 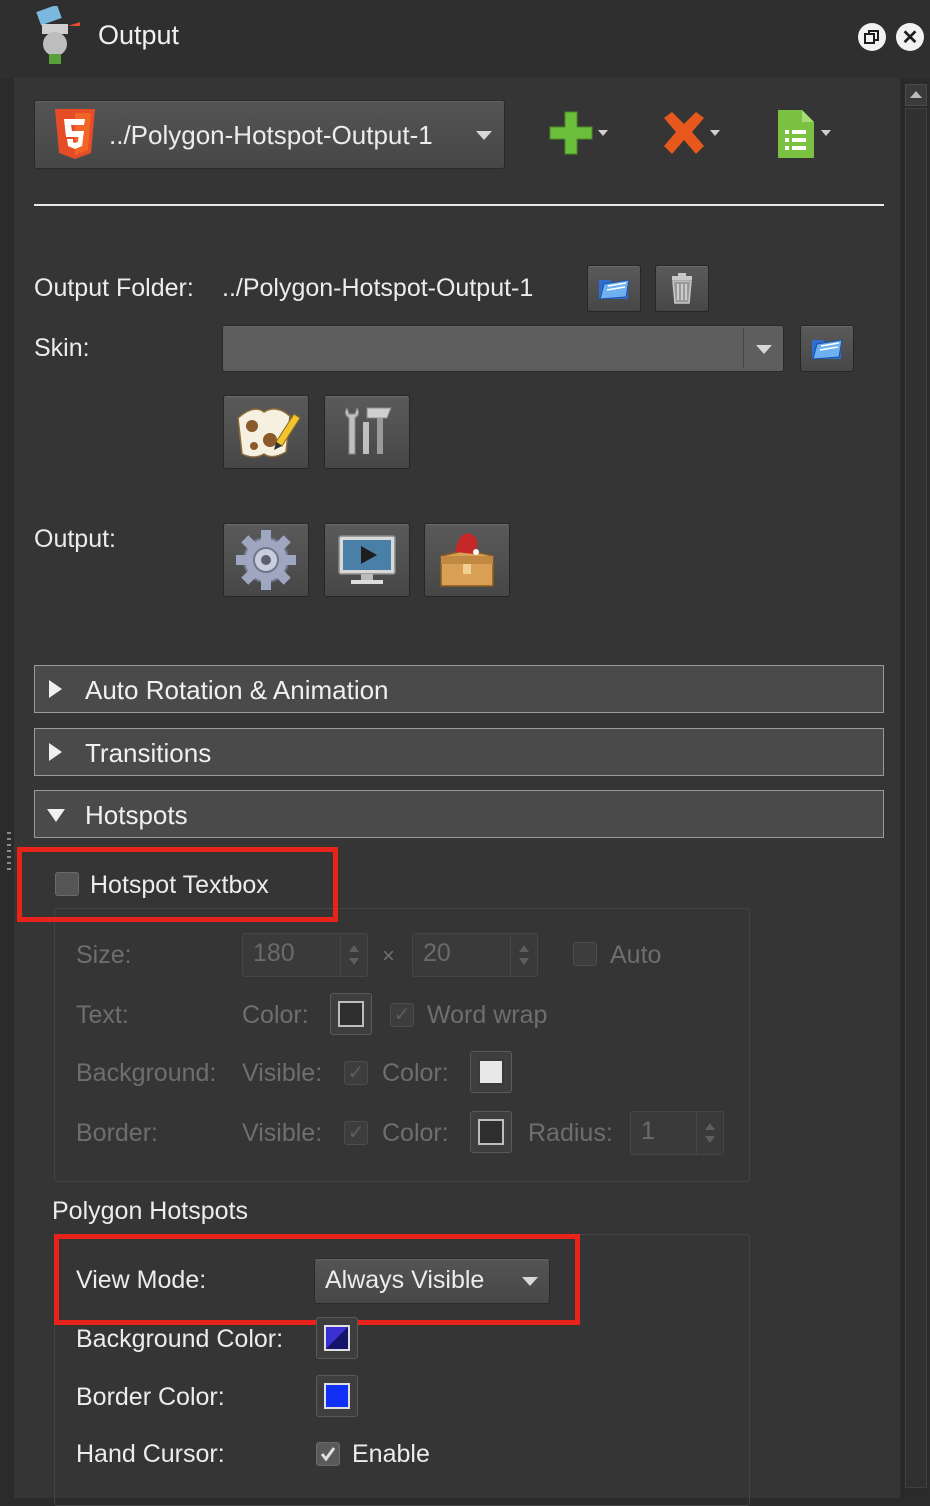 What do you see at coordinates (910, 37) in the screenshot?
I see `close-icon: ✕` at bounding box center [910, 37].